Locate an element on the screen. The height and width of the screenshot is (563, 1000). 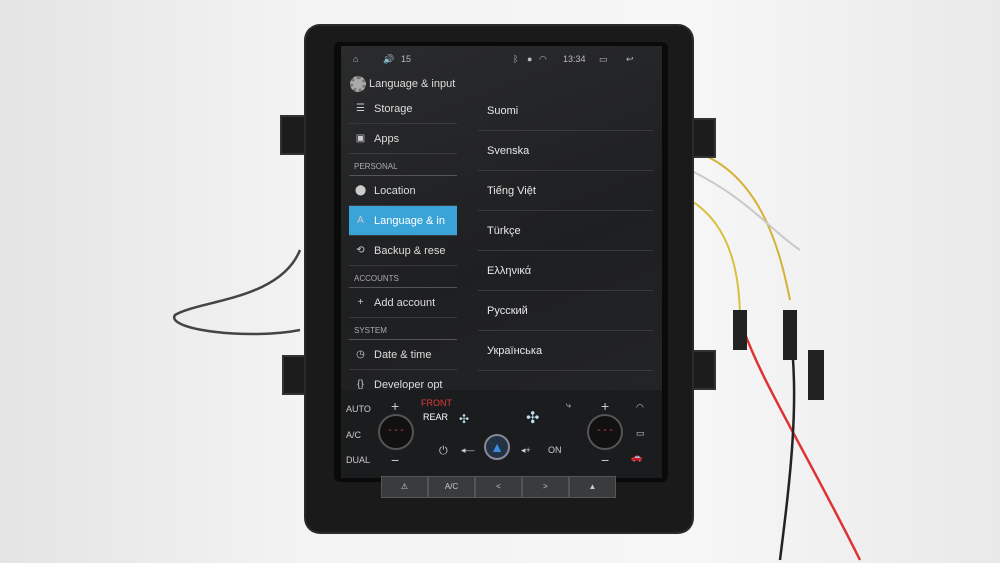
sidebar-item: ☰ Storage is located at coordinates (403, 109).